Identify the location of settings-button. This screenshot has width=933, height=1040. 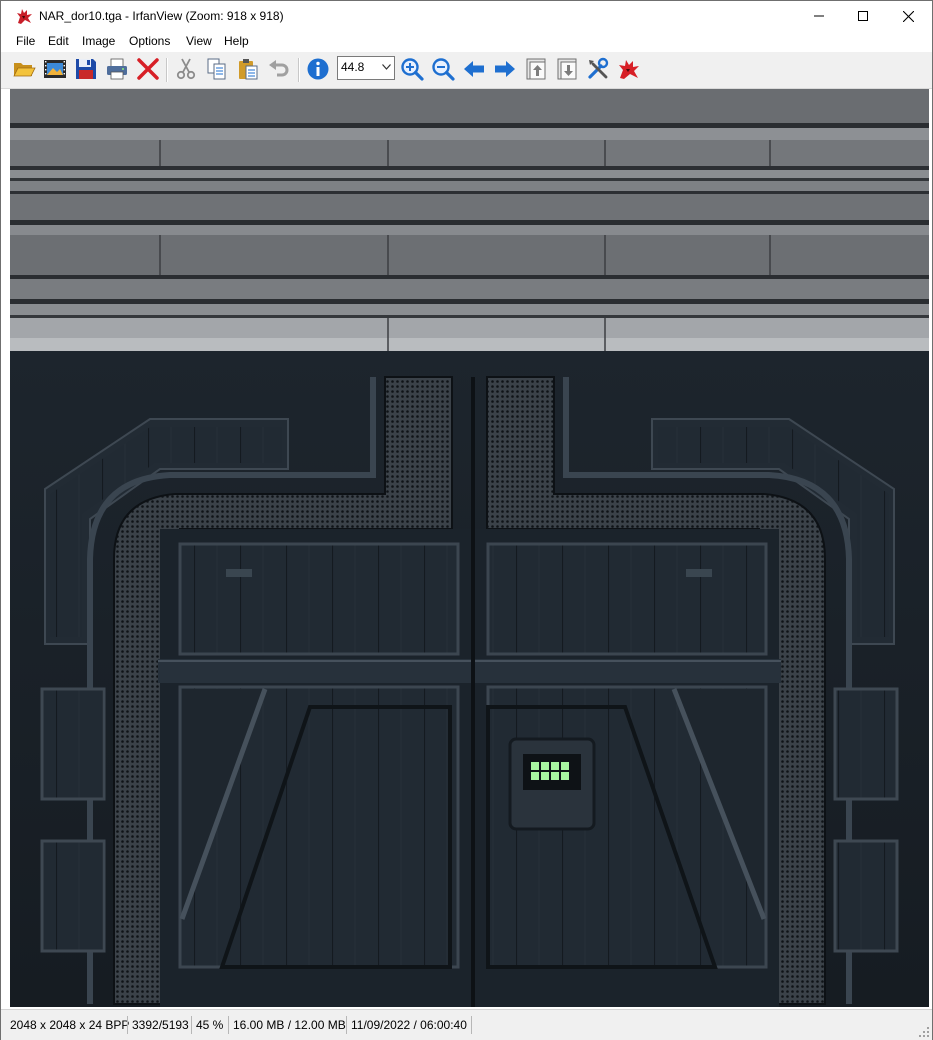
(598, 69).